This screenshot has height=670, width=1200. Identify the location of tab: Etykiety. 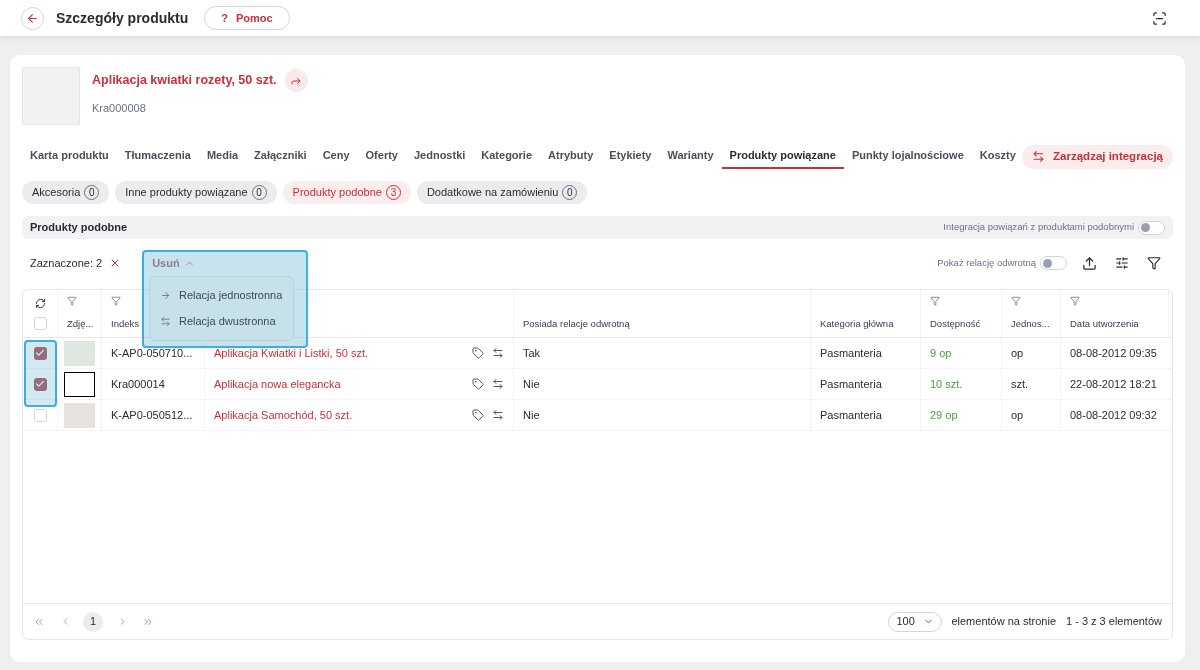
(630, 156).